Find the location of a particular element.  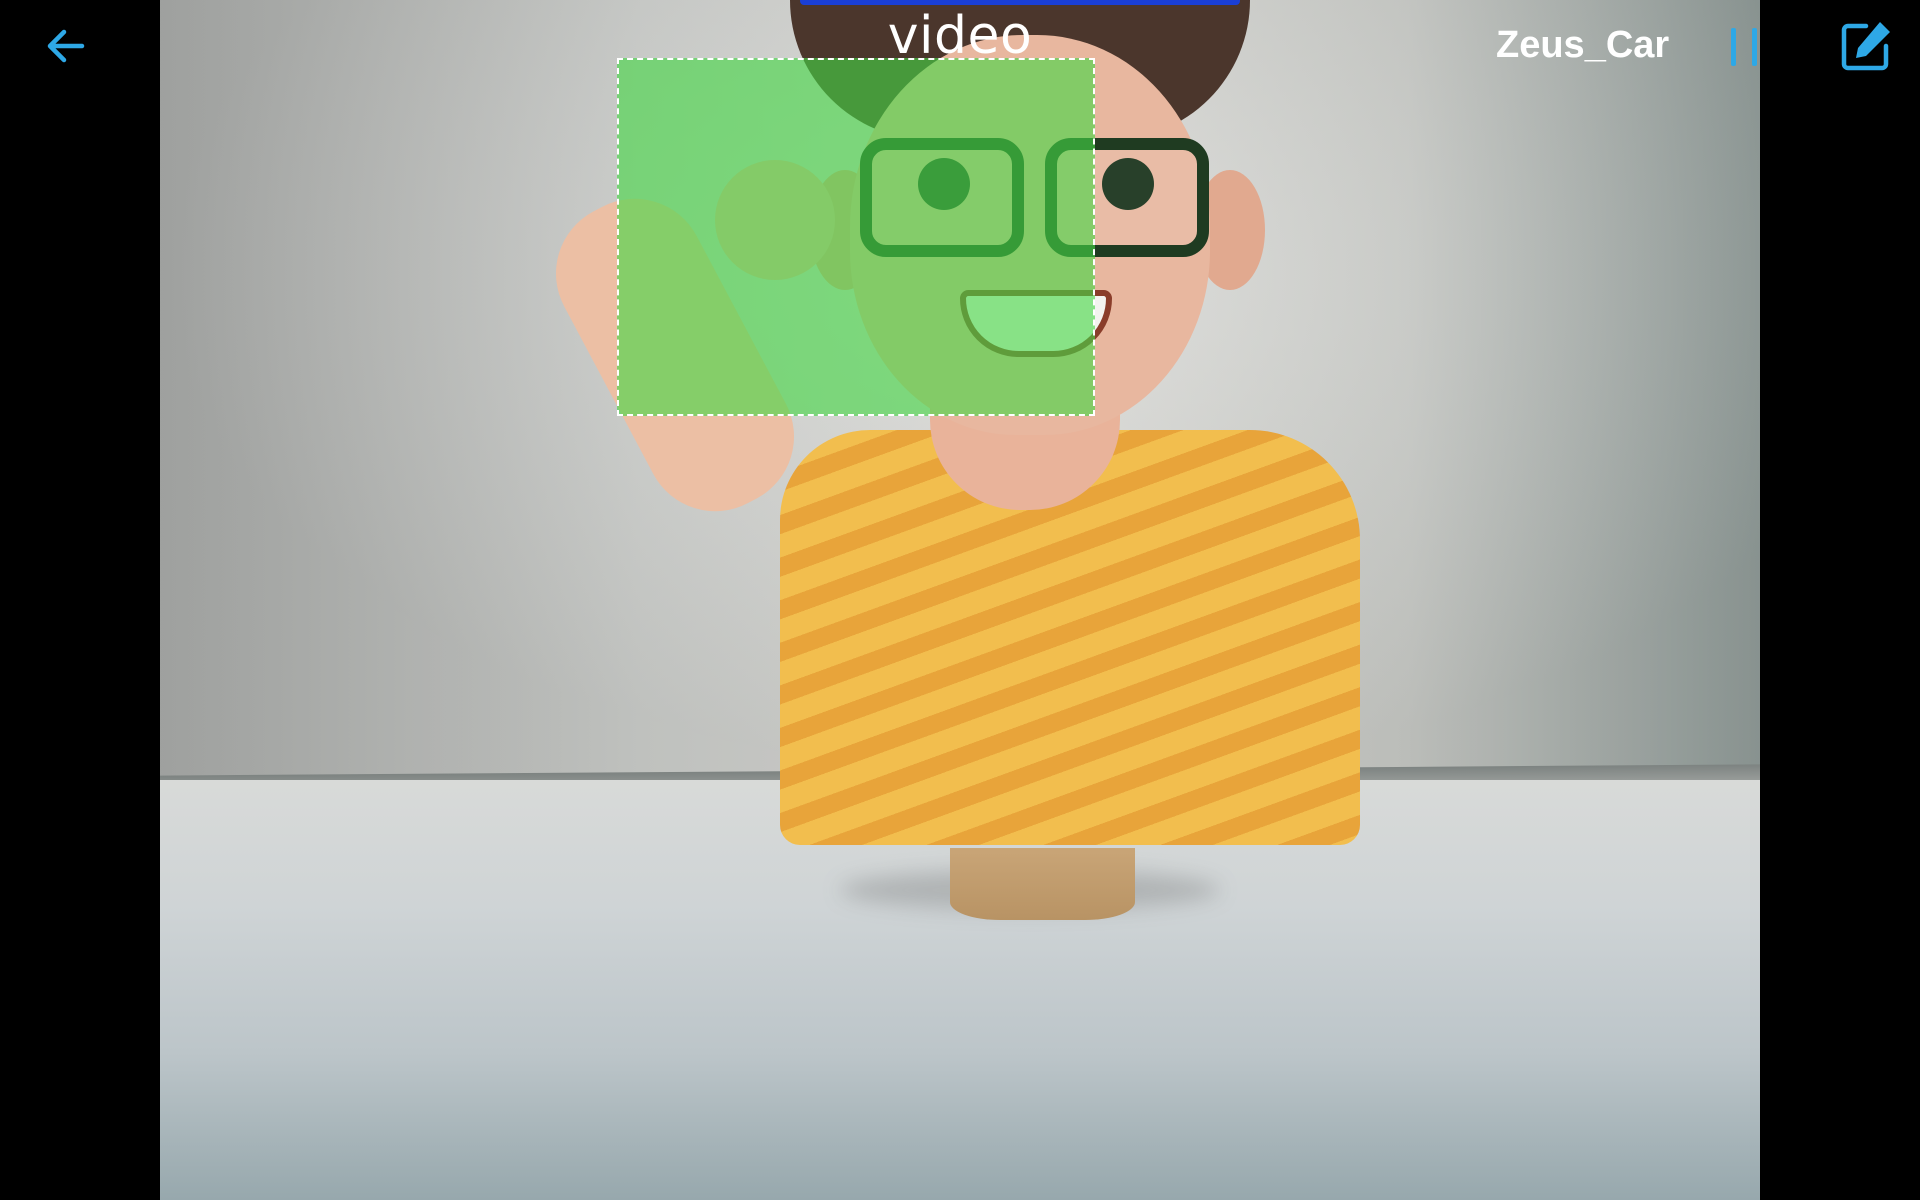

edit-icon is located at coordinates (1865, 46).